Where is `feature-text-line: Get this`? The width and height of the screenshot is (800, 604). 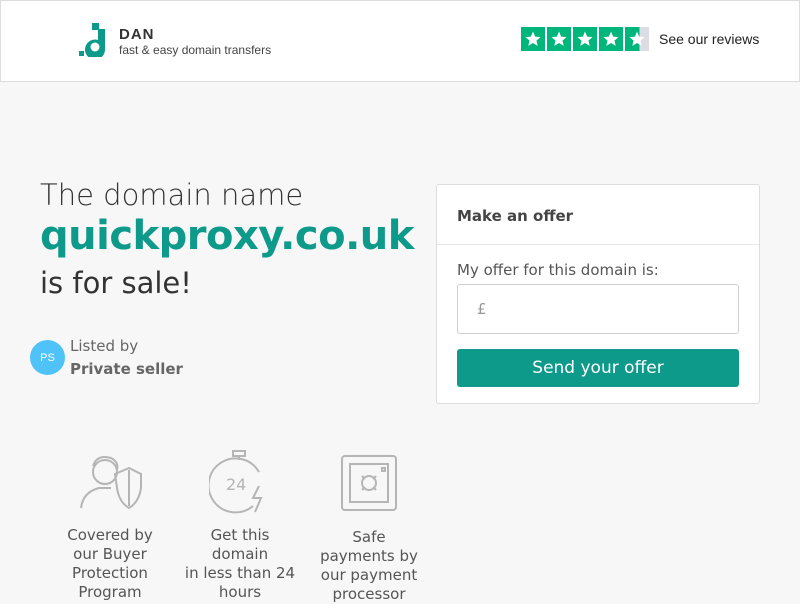 feature-text-line: Get this is located at coordinates (240, 535).